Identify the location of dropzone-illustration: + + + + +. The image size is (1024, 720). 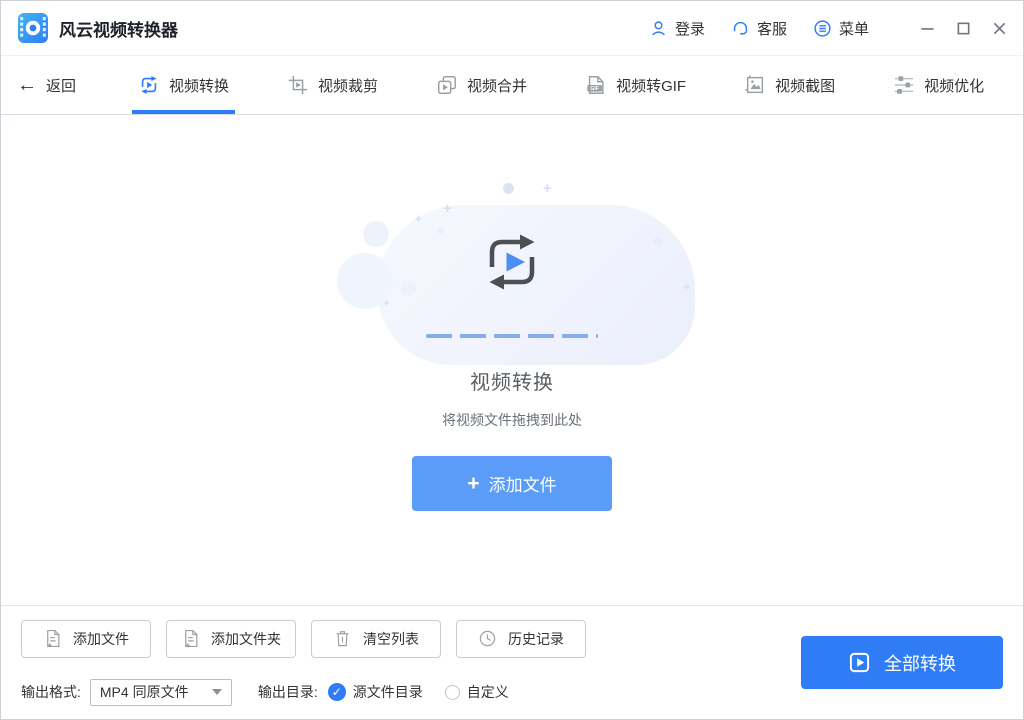
(512, 272).